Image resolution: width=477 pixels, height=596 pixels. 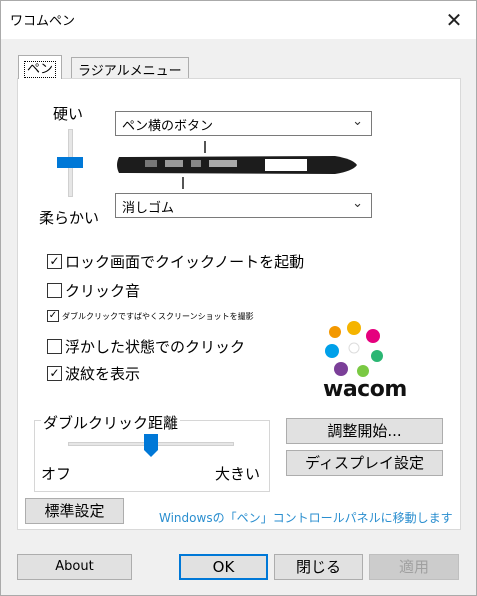 What do you see at coordinates (111, 422) in the screenshot?
I see `double-click-distance-title: ダブルクリック距離` at bounding box center [111, 422].